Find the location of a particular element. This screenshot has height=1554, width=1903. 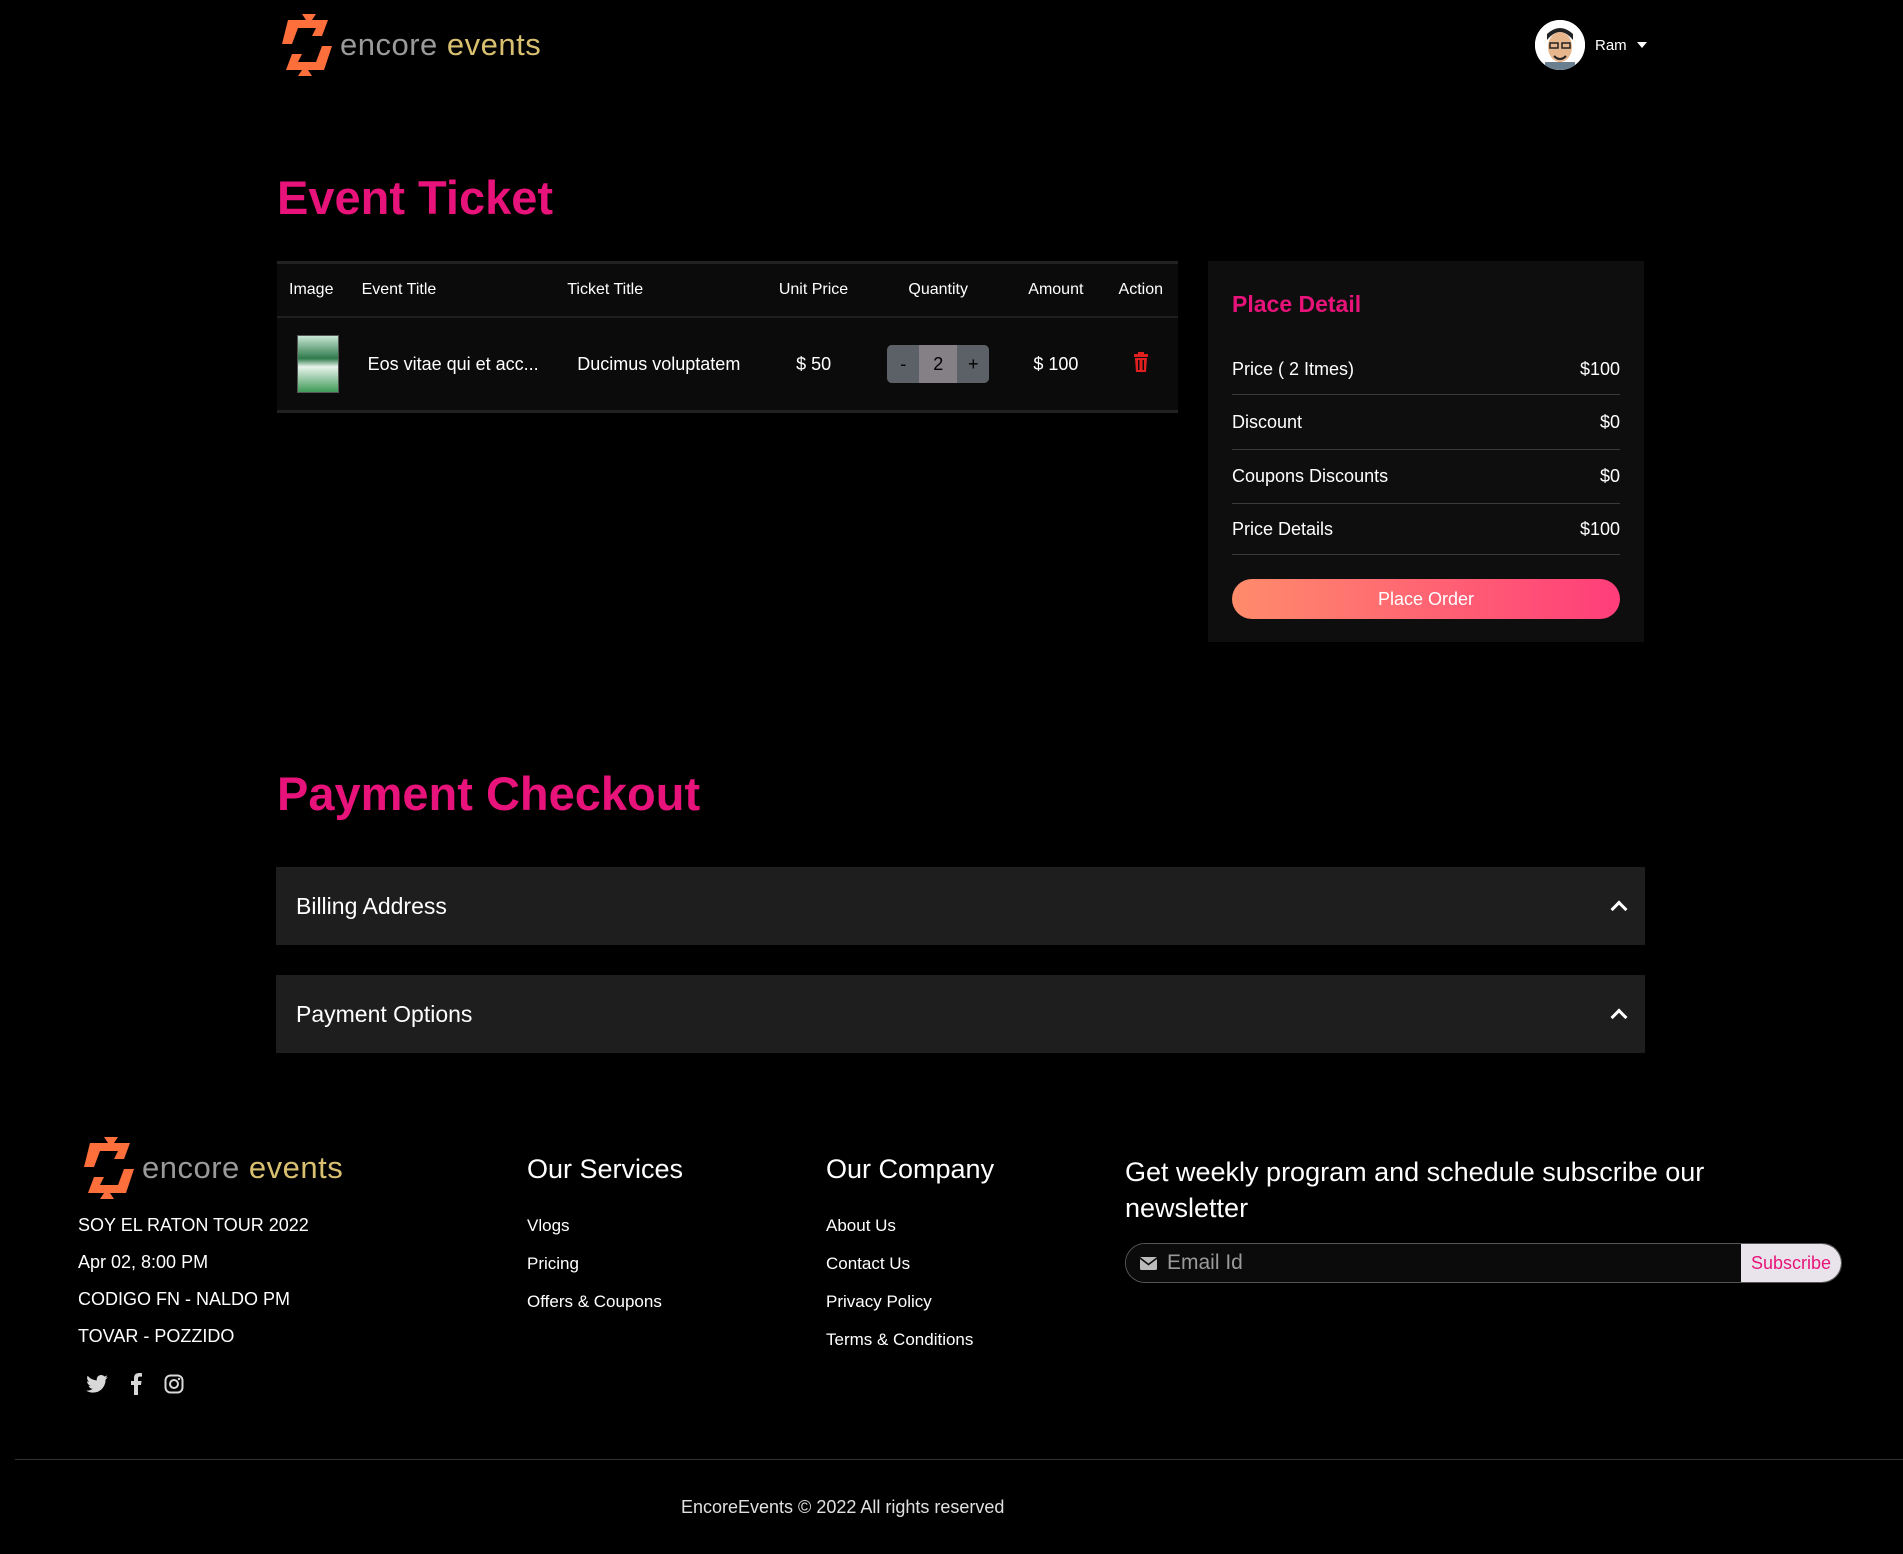

price-row: Price ( 2 Itmes) $100 is located at coordinates (1426, 370).